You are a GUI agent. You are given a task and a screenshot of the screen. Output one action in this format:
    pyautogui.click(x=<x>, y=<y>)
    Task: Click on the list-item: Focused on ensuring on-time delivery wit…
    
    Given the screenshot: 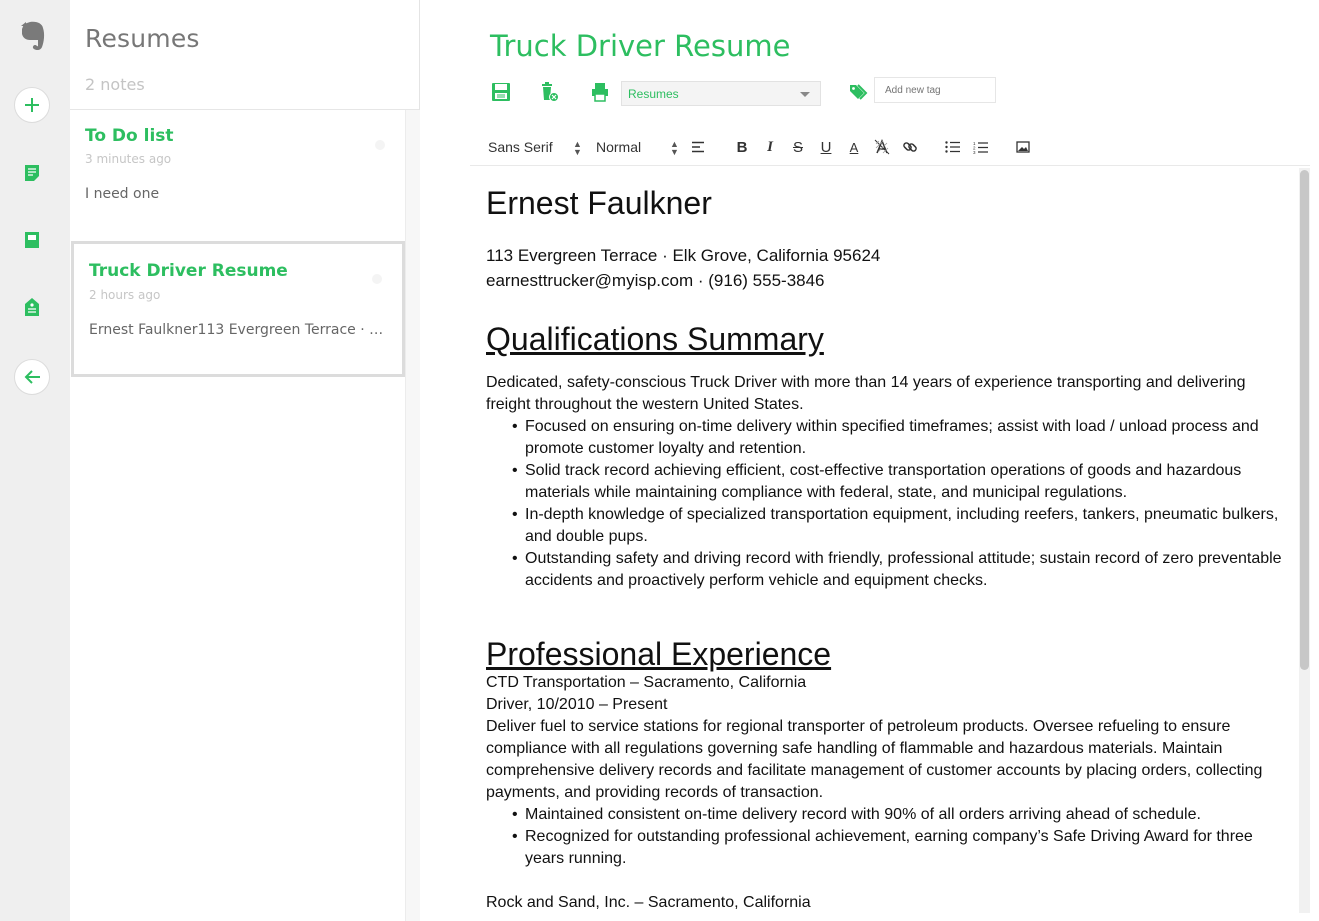 What is the action you would take?
    pyautogui.click(x=897, y=438)
    